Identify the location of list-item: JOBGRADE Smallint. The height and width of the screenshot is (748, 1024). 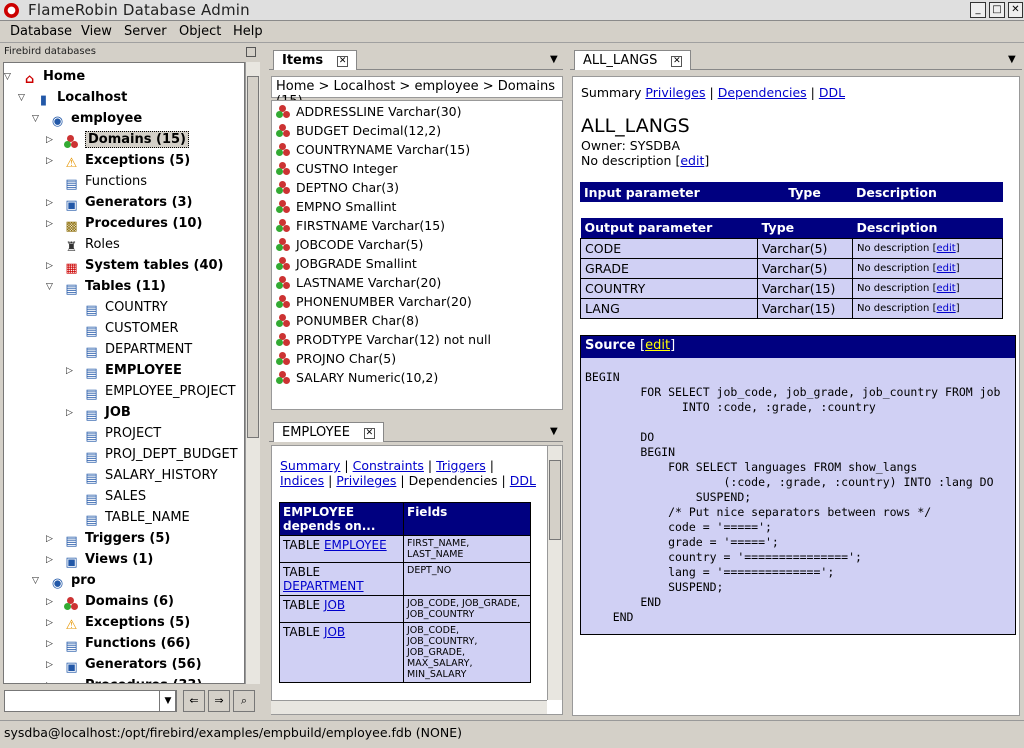
(346, 265).